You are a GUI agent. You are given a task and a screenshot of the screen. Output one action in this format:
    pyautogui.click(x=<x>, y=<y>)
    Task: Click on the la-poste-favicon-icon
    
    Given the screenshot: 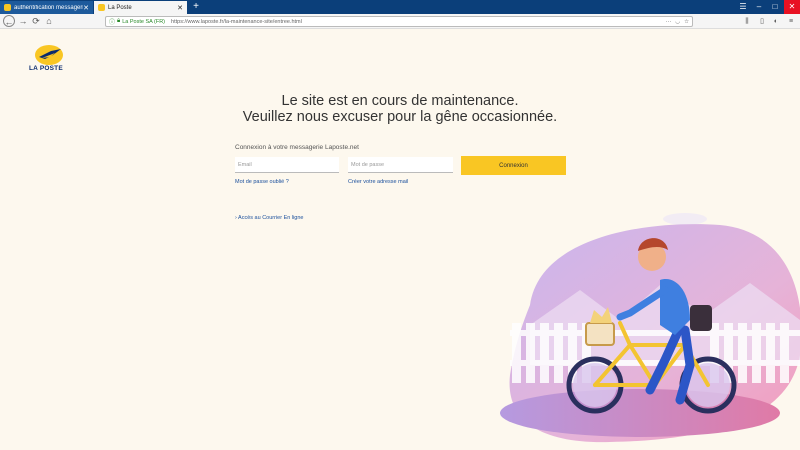 What is the action you would take?
    pyautogui.click(x=101, y=7)
    